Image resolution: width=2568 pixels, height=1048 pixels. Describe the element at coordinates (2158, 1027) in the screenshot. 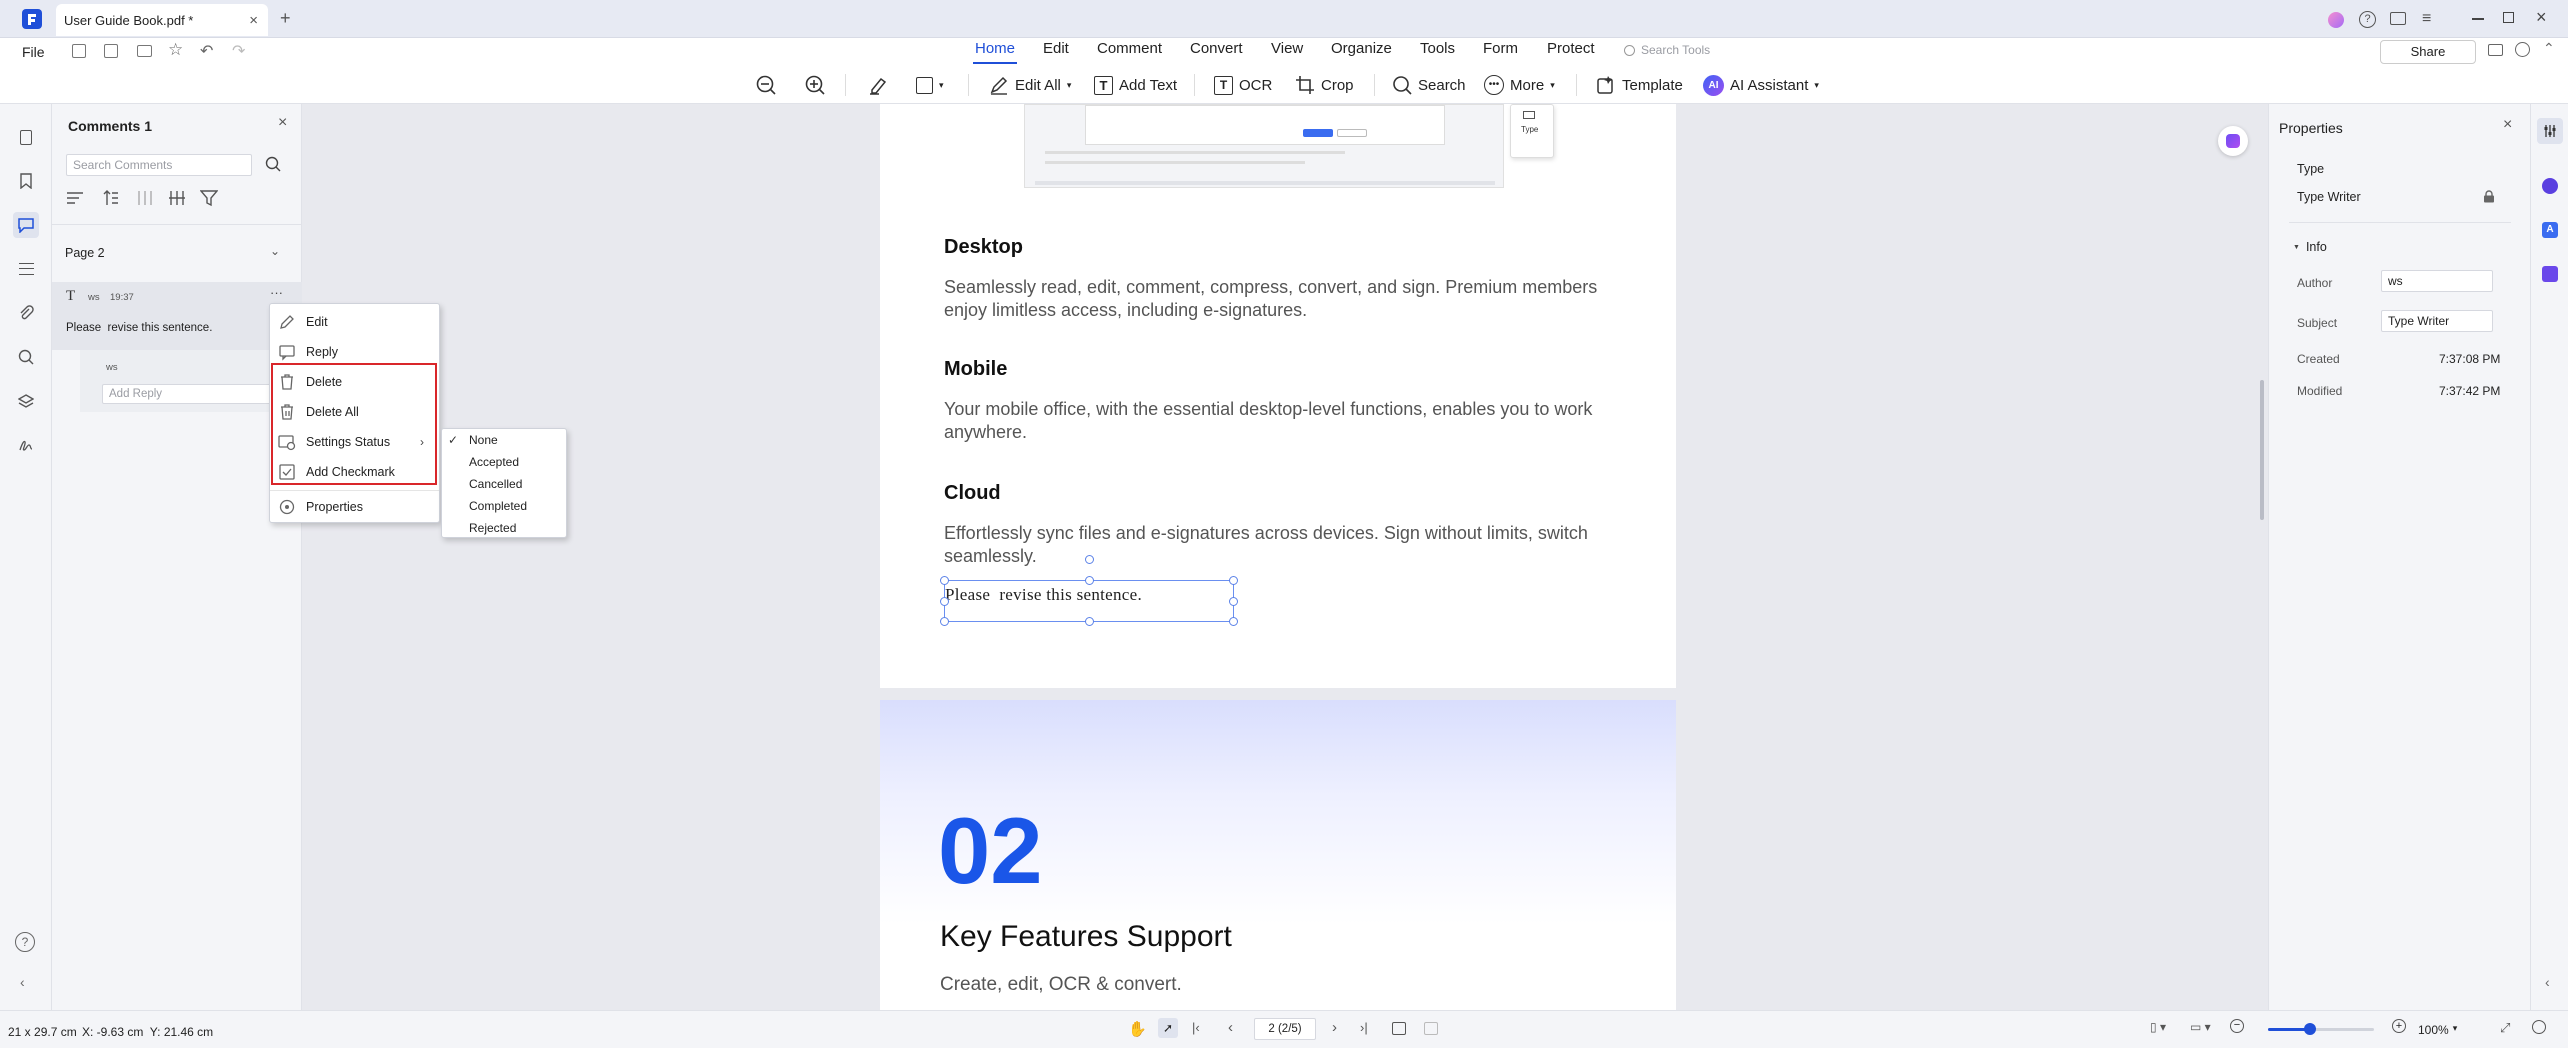

I see `page-layout-dropdown: ▯ ▾` at that location.